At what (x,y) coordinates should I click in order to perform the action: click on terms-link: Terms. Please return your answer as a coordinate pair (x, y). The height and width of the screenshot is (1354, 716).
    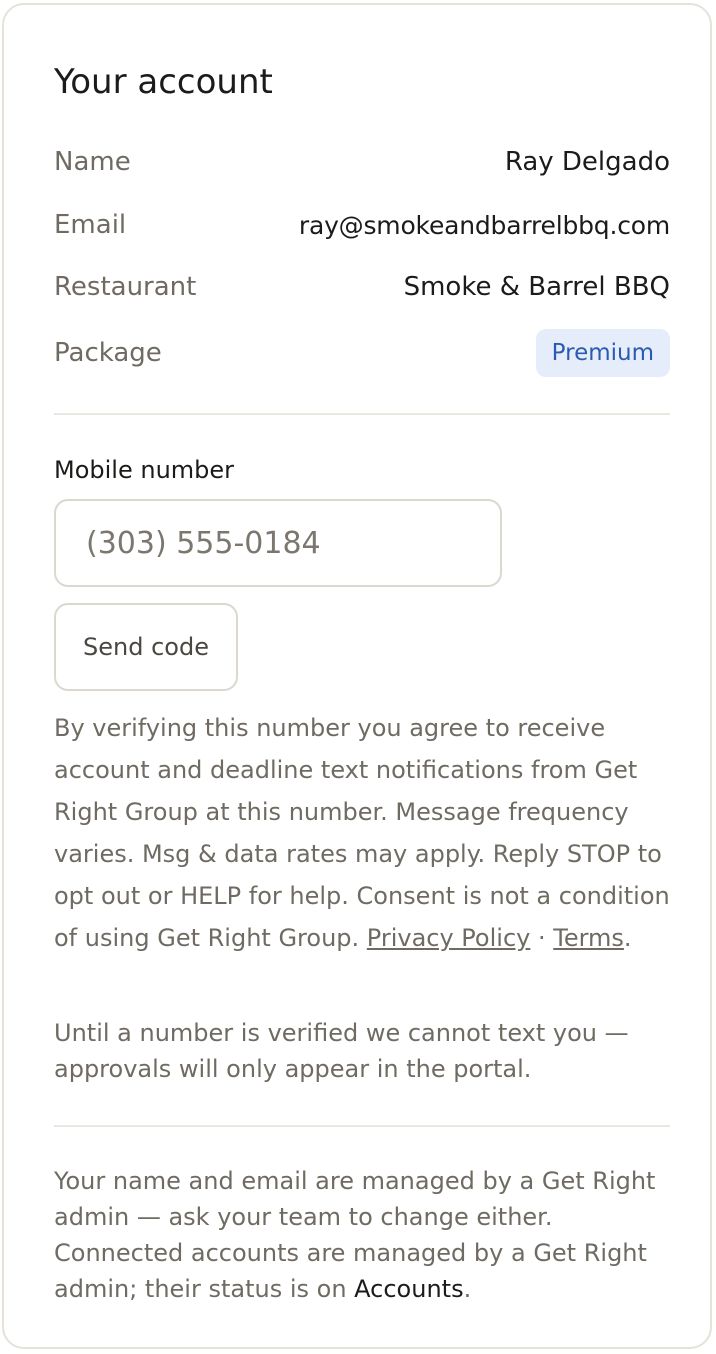
    Looking at the image, I should click on (588, 938).